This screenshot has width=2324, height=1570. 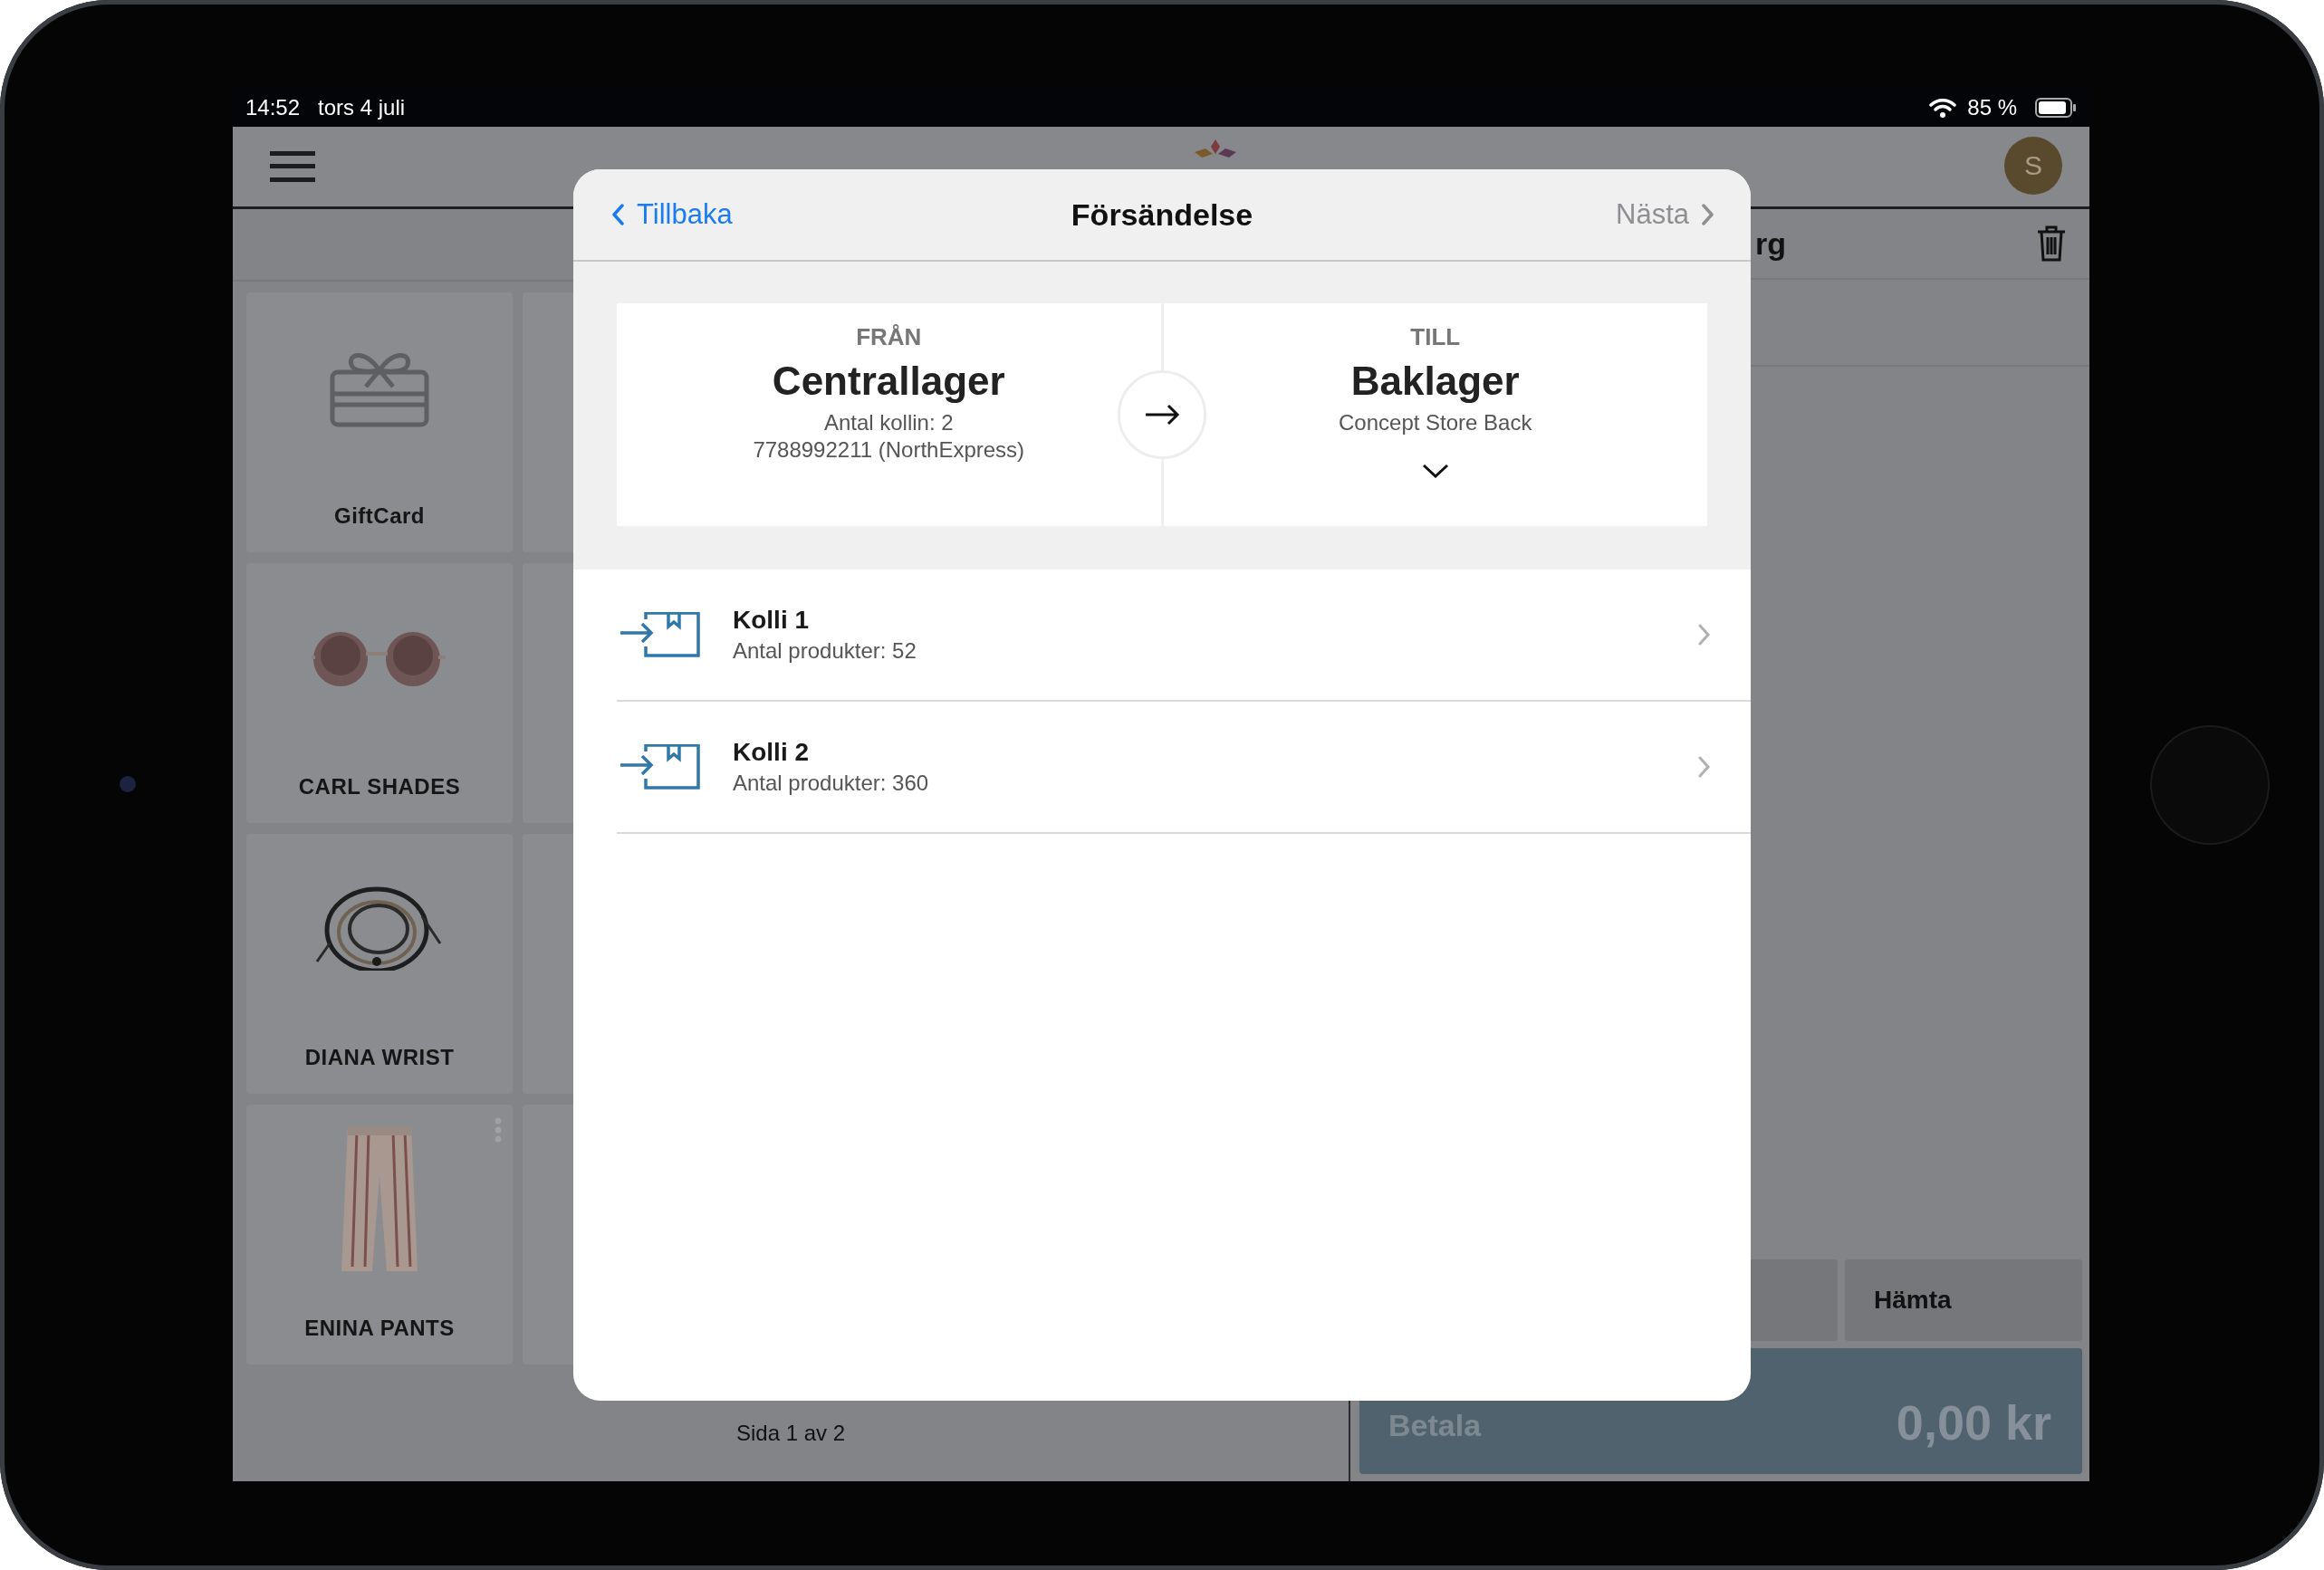 I want to click on camera-icon, so click(x=128, y=784).